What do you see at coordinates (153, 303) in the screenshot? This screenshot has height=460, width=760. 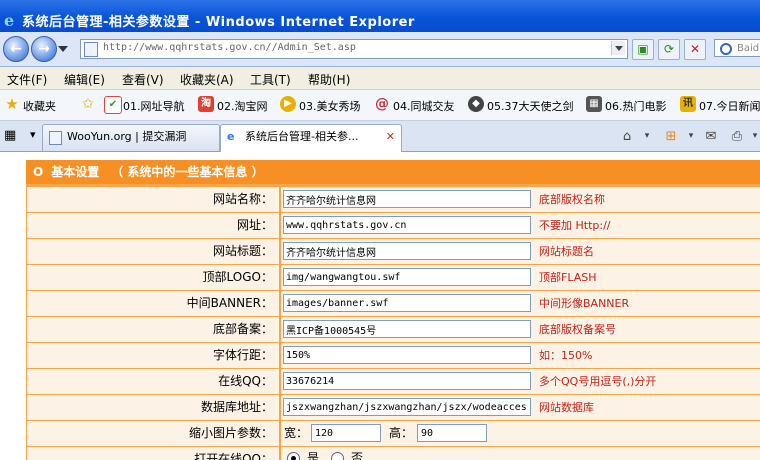 I see `field-label: 中间BANNER：` at bounding box center [153, 303].